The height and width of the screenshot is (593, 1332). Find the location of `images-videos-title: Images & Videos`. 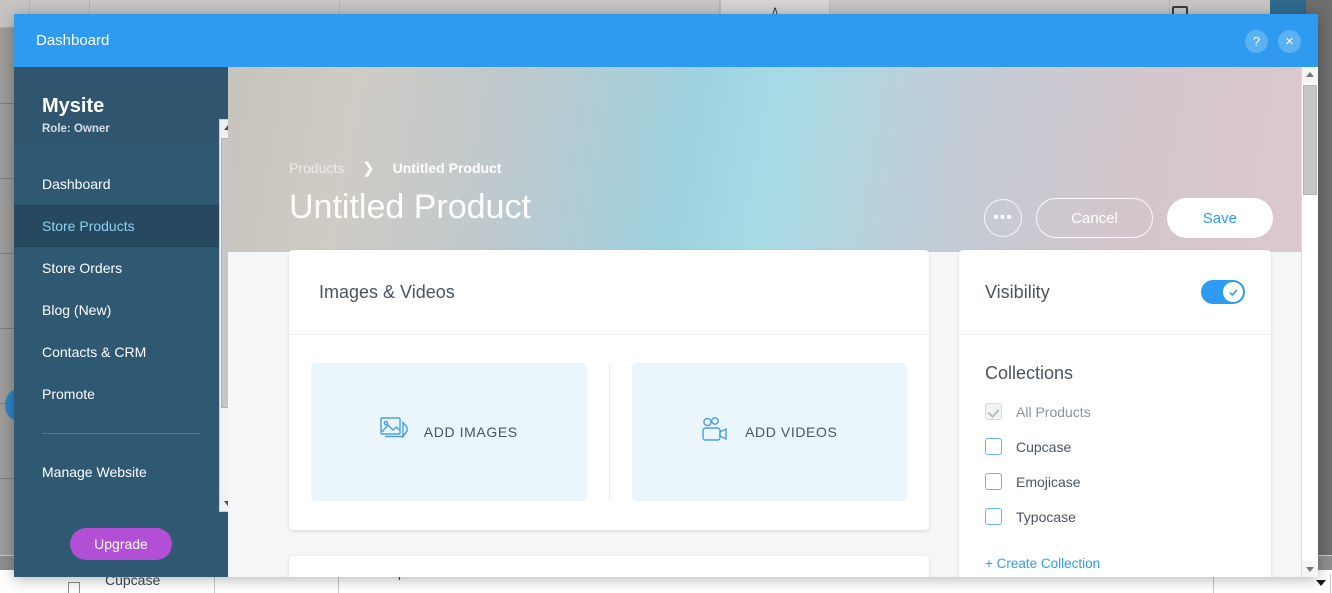

images-videos-title: Images & Videos is located at coordinates (609, 292).